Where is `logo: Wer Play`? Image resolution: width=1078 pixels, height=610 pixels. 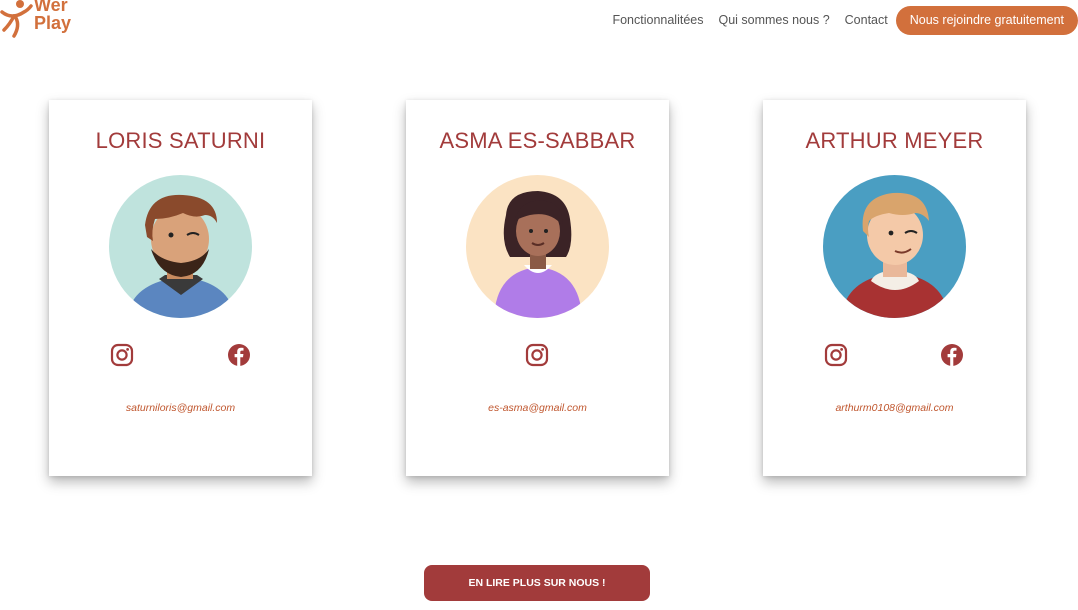 logo: Wer Play is located at coordinates (40, 19).